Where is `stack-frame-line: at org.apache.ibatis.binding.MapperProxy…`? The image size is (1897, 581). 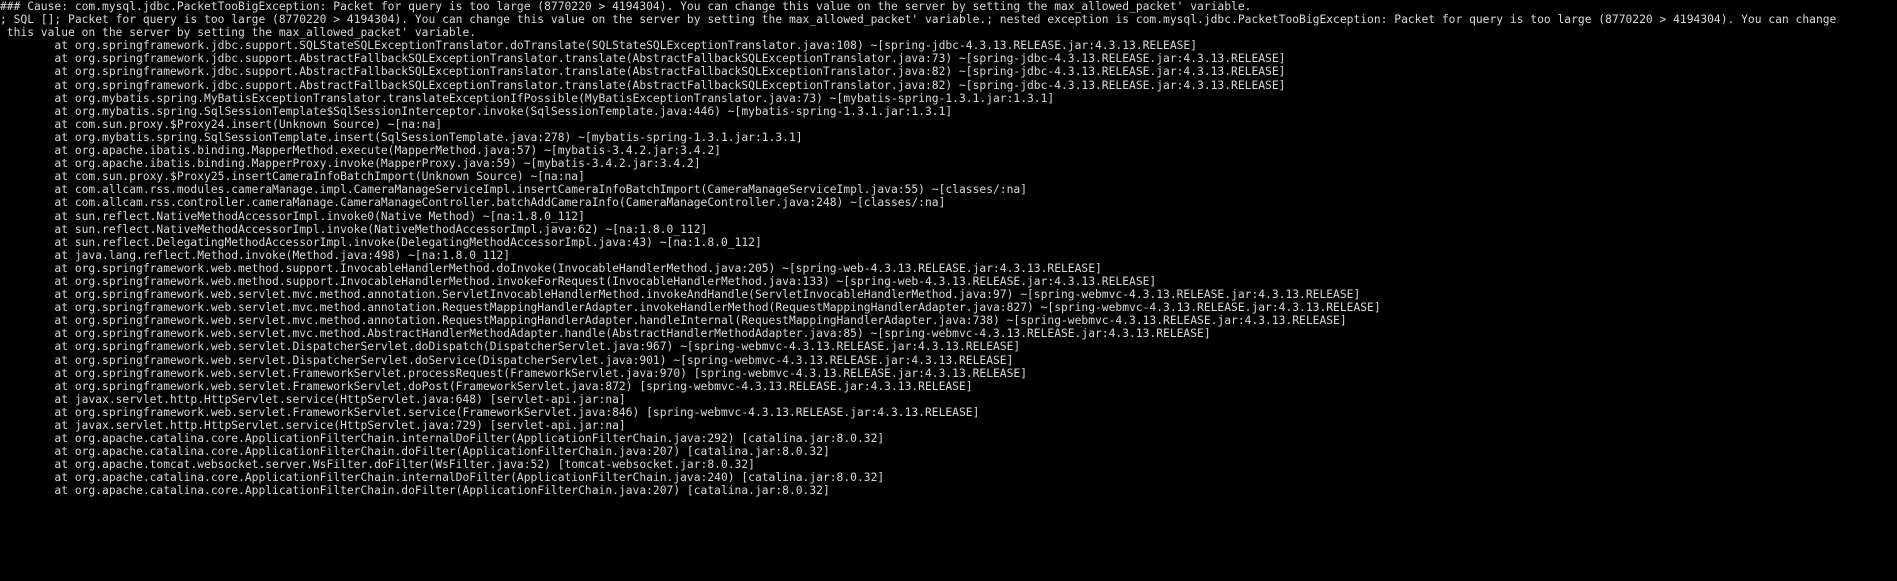
stack-frame-line: at org.apache.ibatis.binding.MapperProxy… is located at coordinates (350, 164).